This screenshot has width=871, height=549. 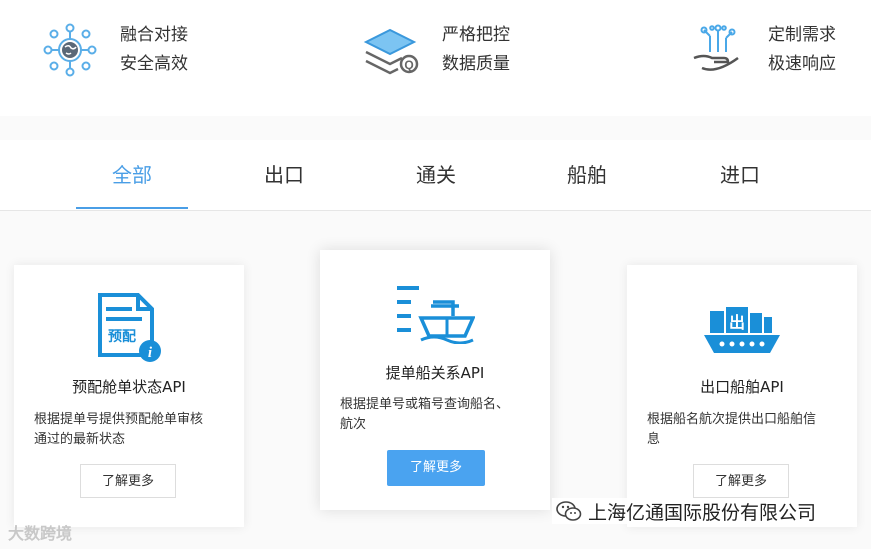 What do you see at coordinates (119, 429) in the screenshot?
I see `card-description: 根据提单号提供预配舱单审核 通过的最新状态` at bounding box center [119, 429].